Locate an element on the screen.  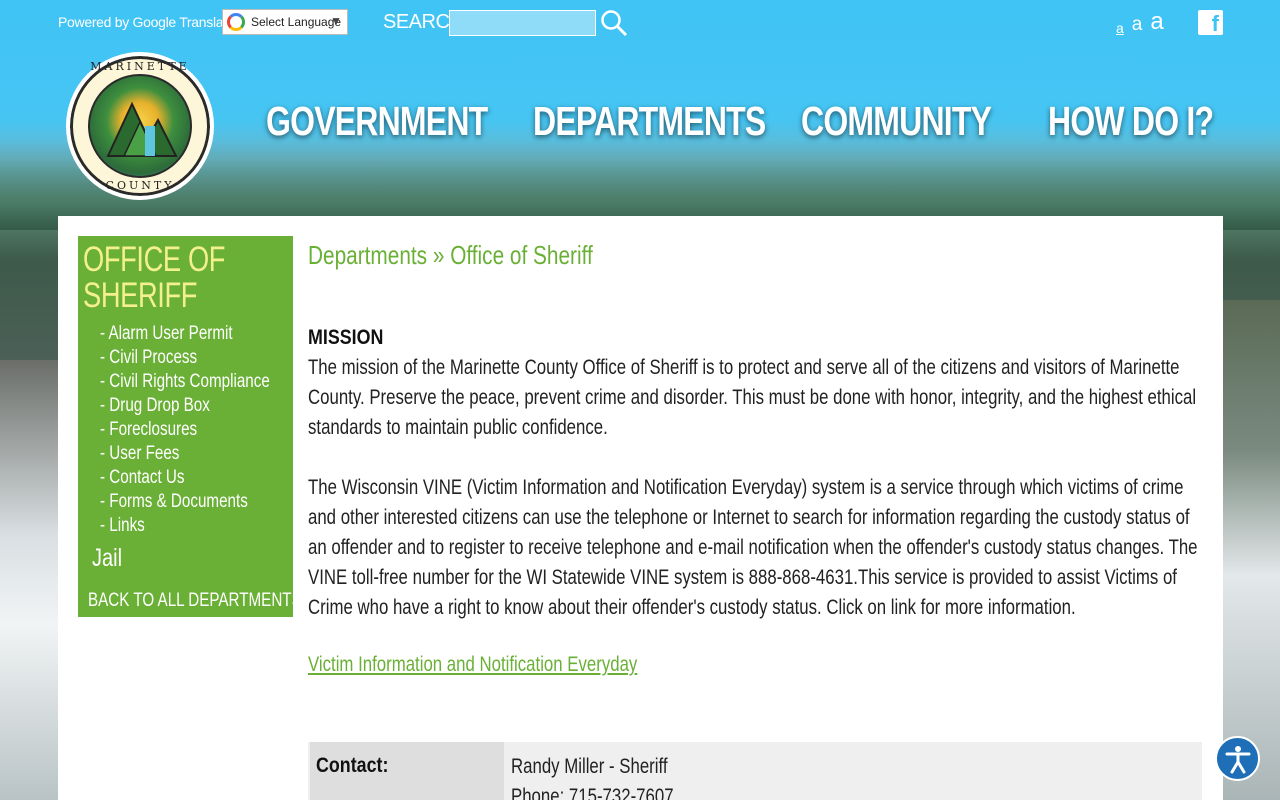
logo-emblem is located at coordinates (140, 126).